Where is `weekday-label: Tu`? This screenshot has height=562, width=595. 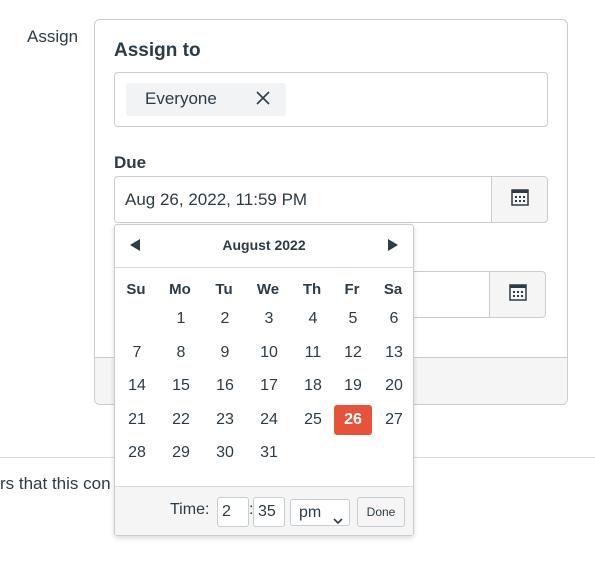 weekday-label: Tu is located at coordinates (224, 289).